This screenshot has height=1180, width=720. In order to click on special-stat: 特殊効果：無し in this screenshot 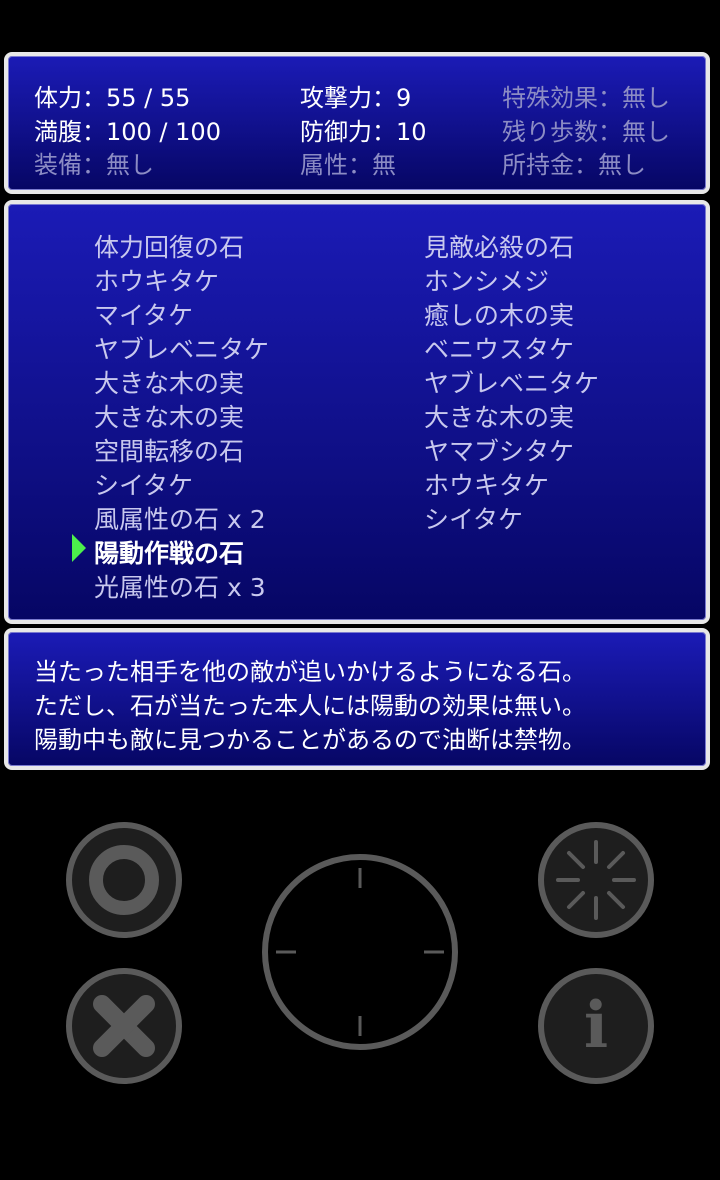, I will do `click(586, 98)`.